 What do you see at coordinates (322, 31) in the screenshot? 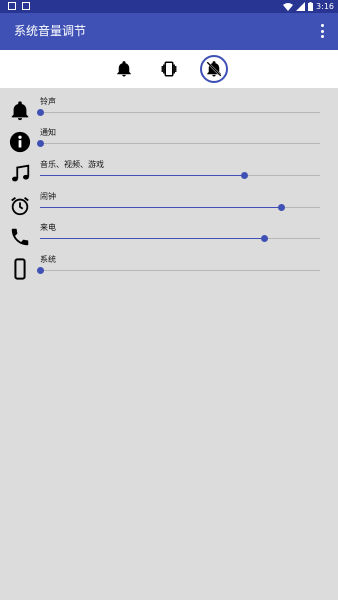
I see `more-vert-icon` at bounding box center [322, 31].